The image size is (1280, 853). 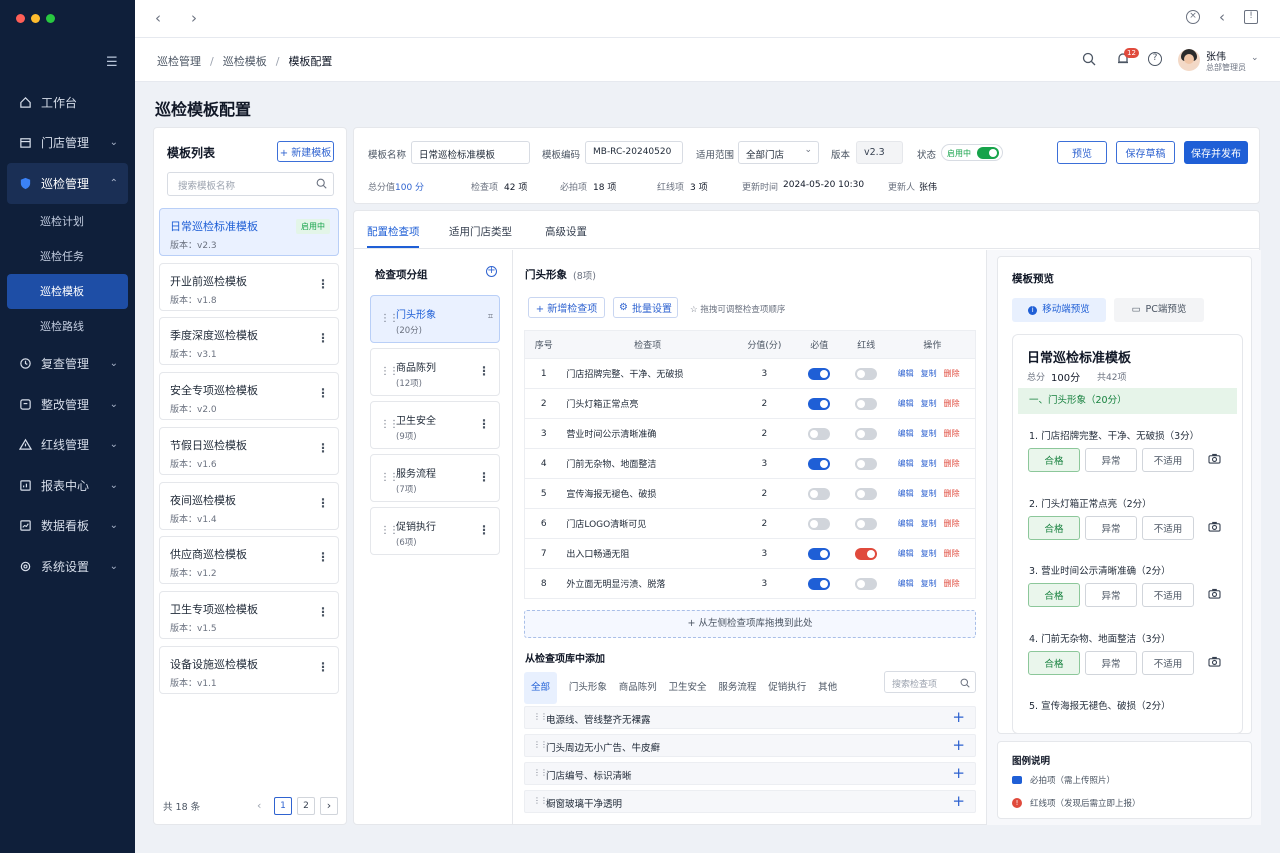 I want to click on sidebar-item-inspection: 巡检管理 ⌃, so click(x=67, y=183).